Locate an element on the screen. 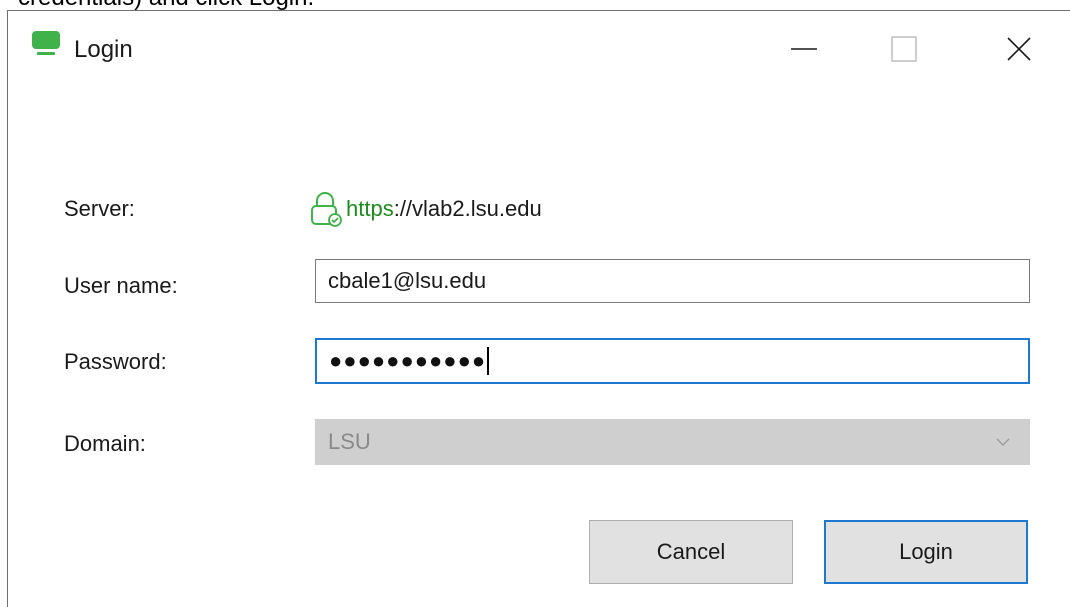  cancel-button: Cancel is located at coordinates (691, 552).